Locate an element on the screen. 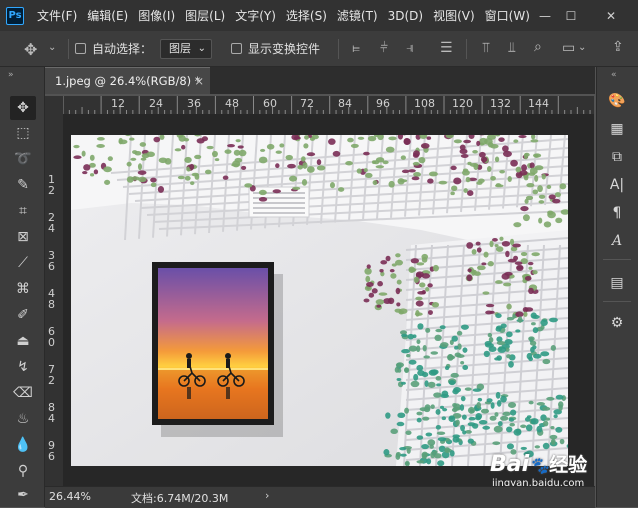 This screenshot has height=508, width=638. character-icon: A| is located at coordinates (617, 185).